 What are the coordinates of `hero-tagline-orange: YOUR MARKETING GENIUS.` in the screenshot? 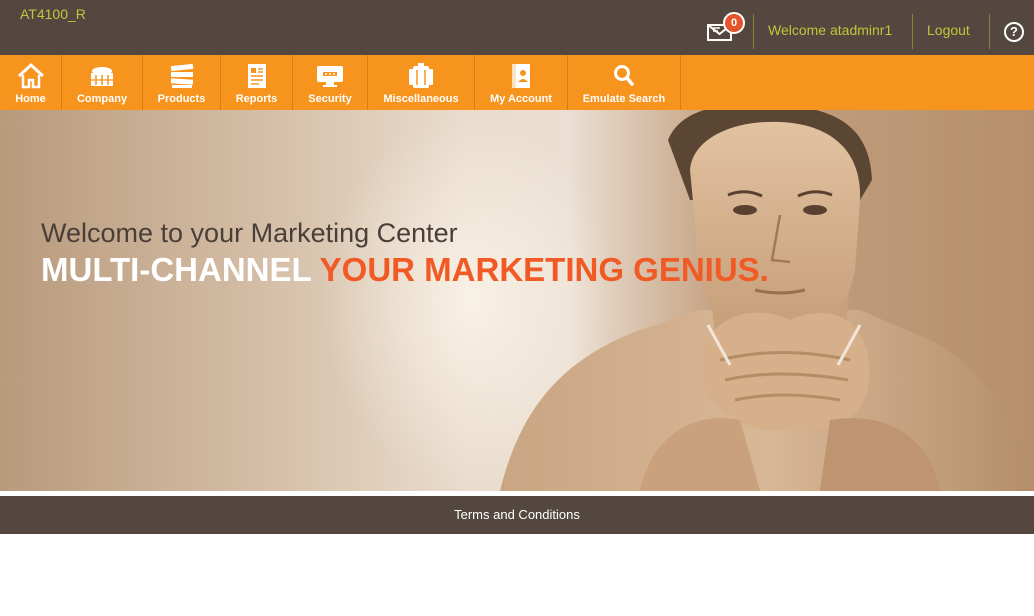 It's located at (544, 269).